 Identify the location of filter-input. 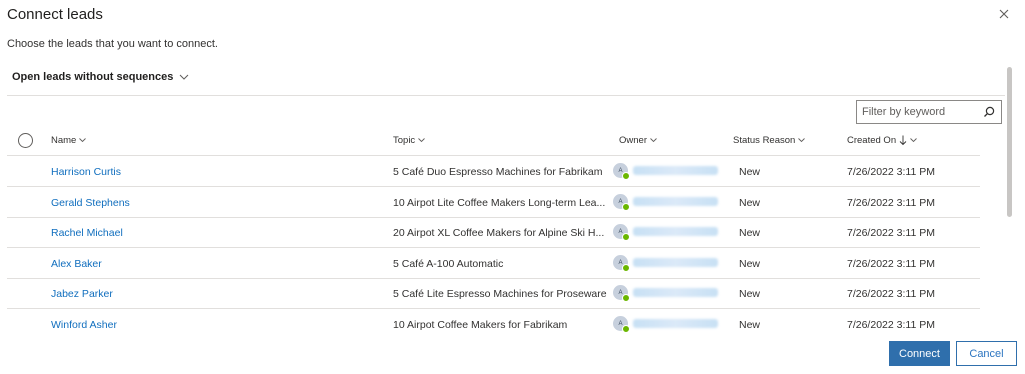
(919, 112).